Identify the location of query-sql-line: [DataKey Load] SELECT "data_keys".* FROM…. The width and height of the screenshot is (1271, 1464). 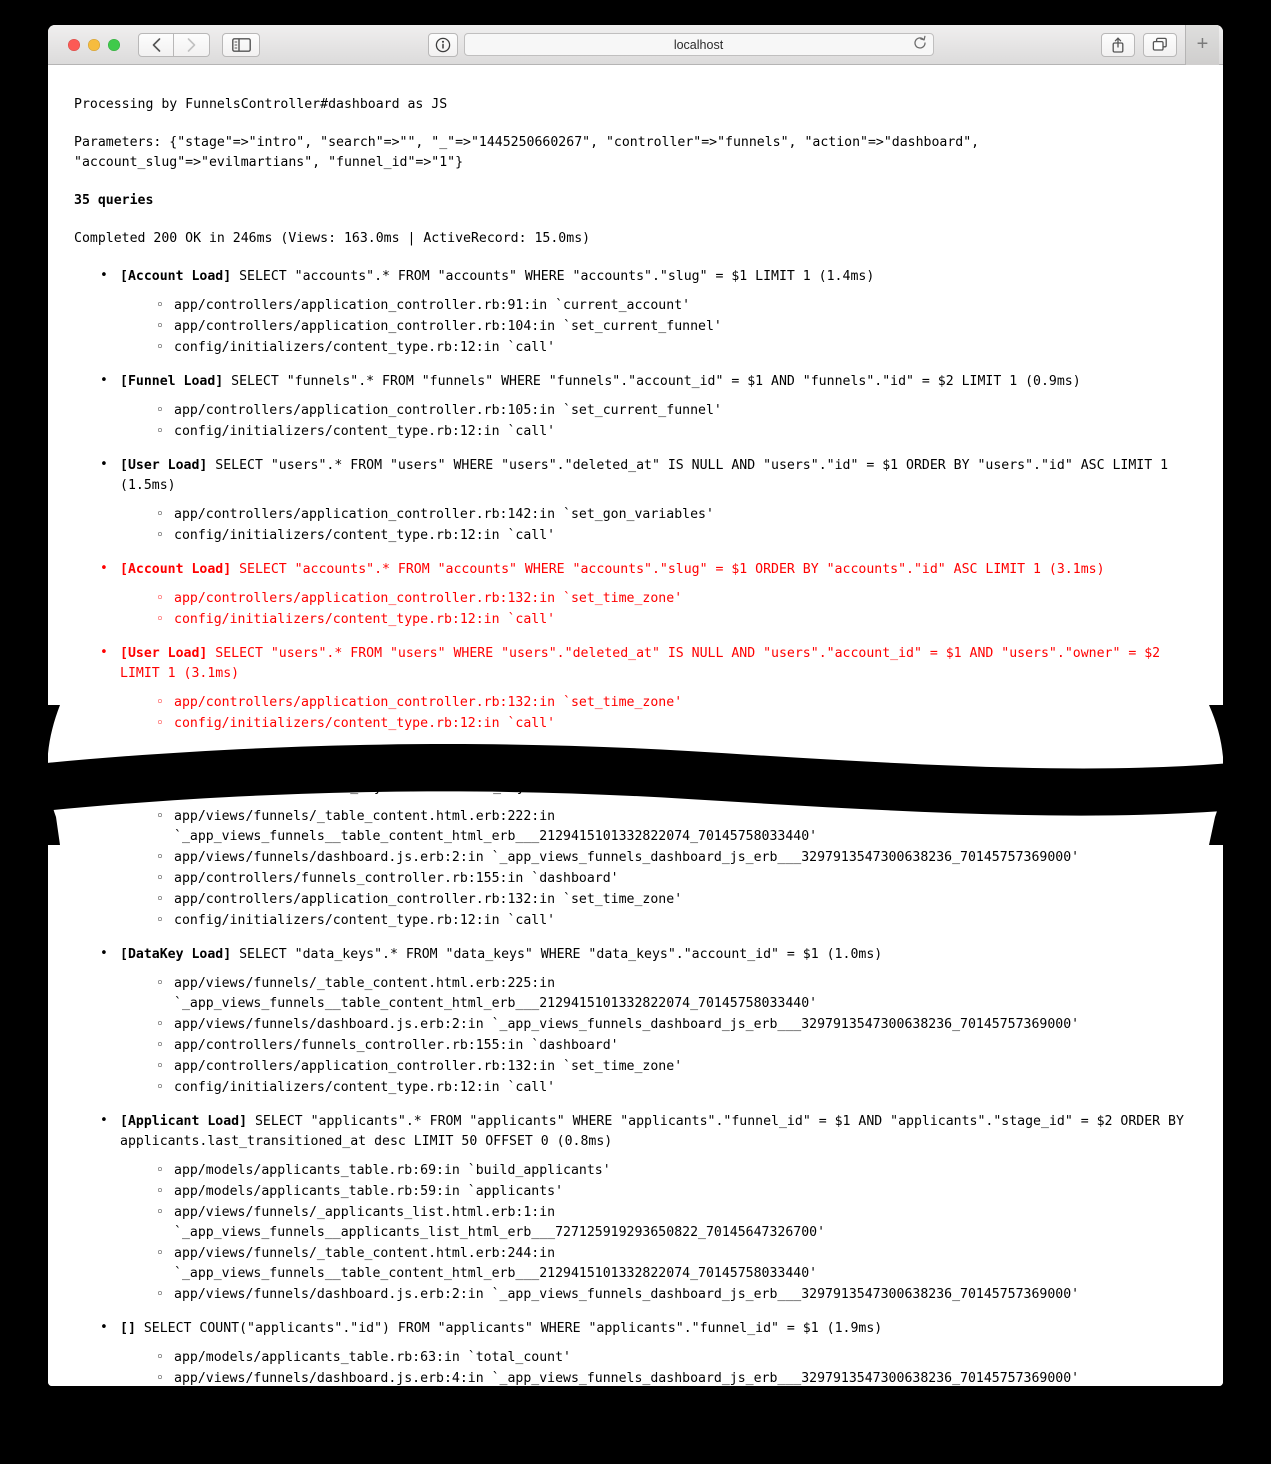
(658, 955).